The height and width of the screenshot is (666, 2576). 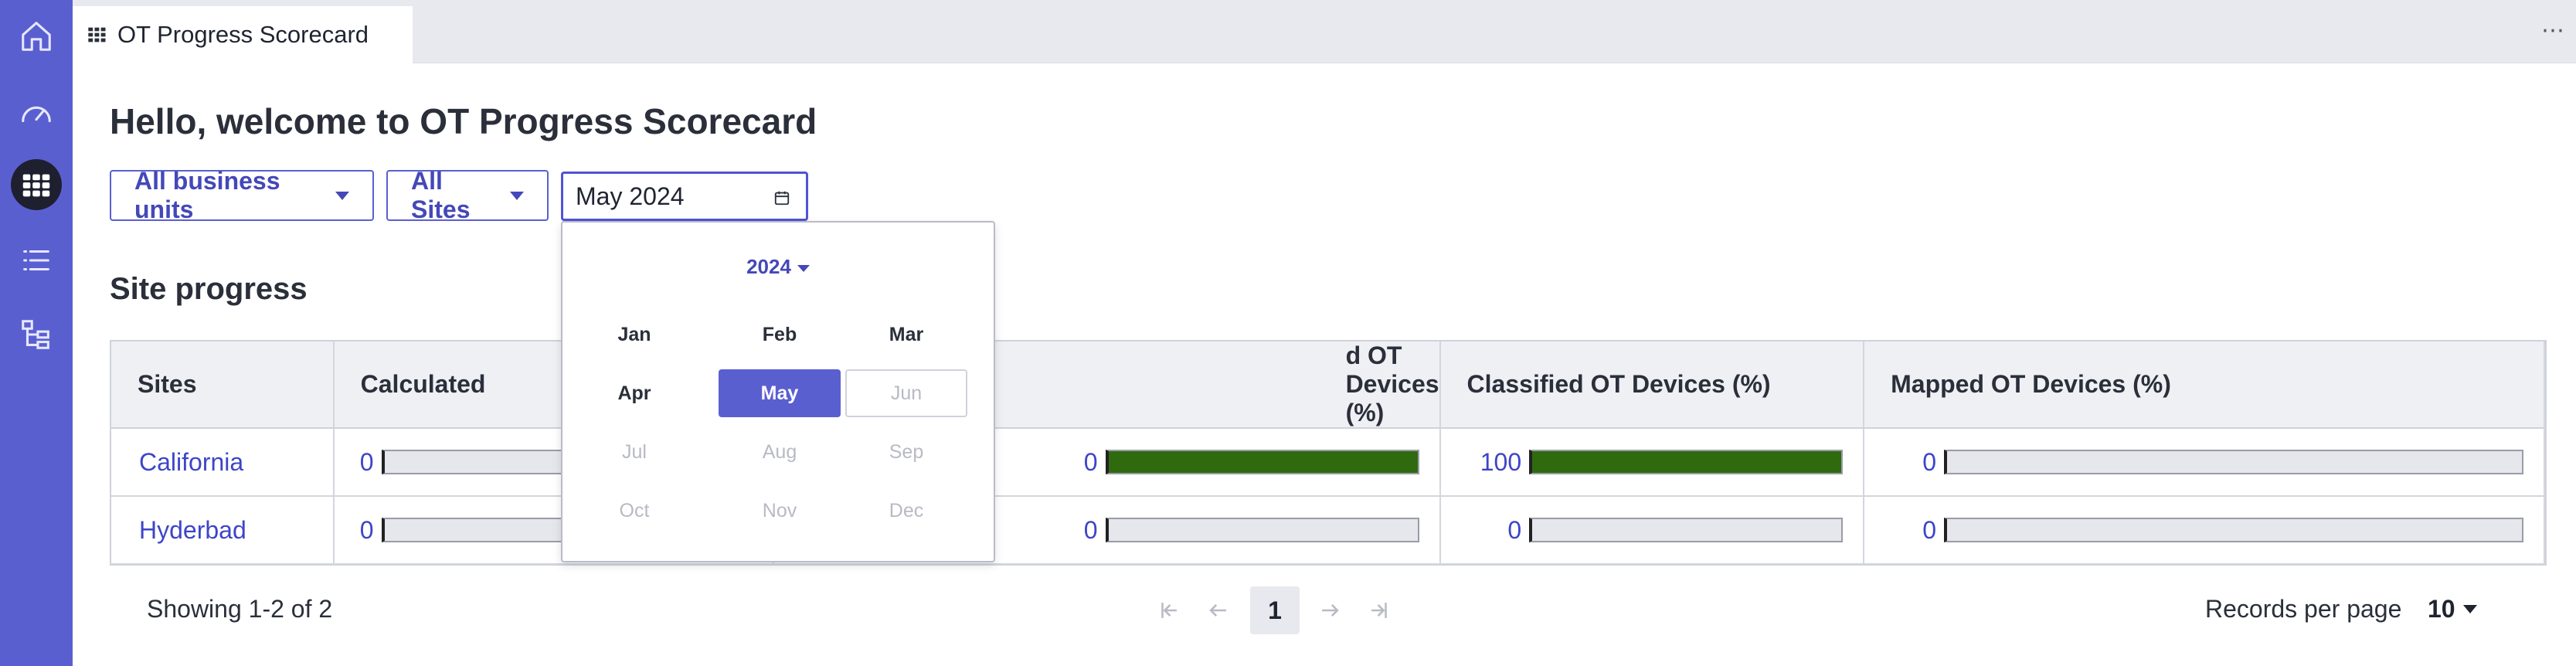 What do you see at coordinates (779, 451) in the screenshot?
I see `month-option-aug: Aug` at bounding box center [779, 451].